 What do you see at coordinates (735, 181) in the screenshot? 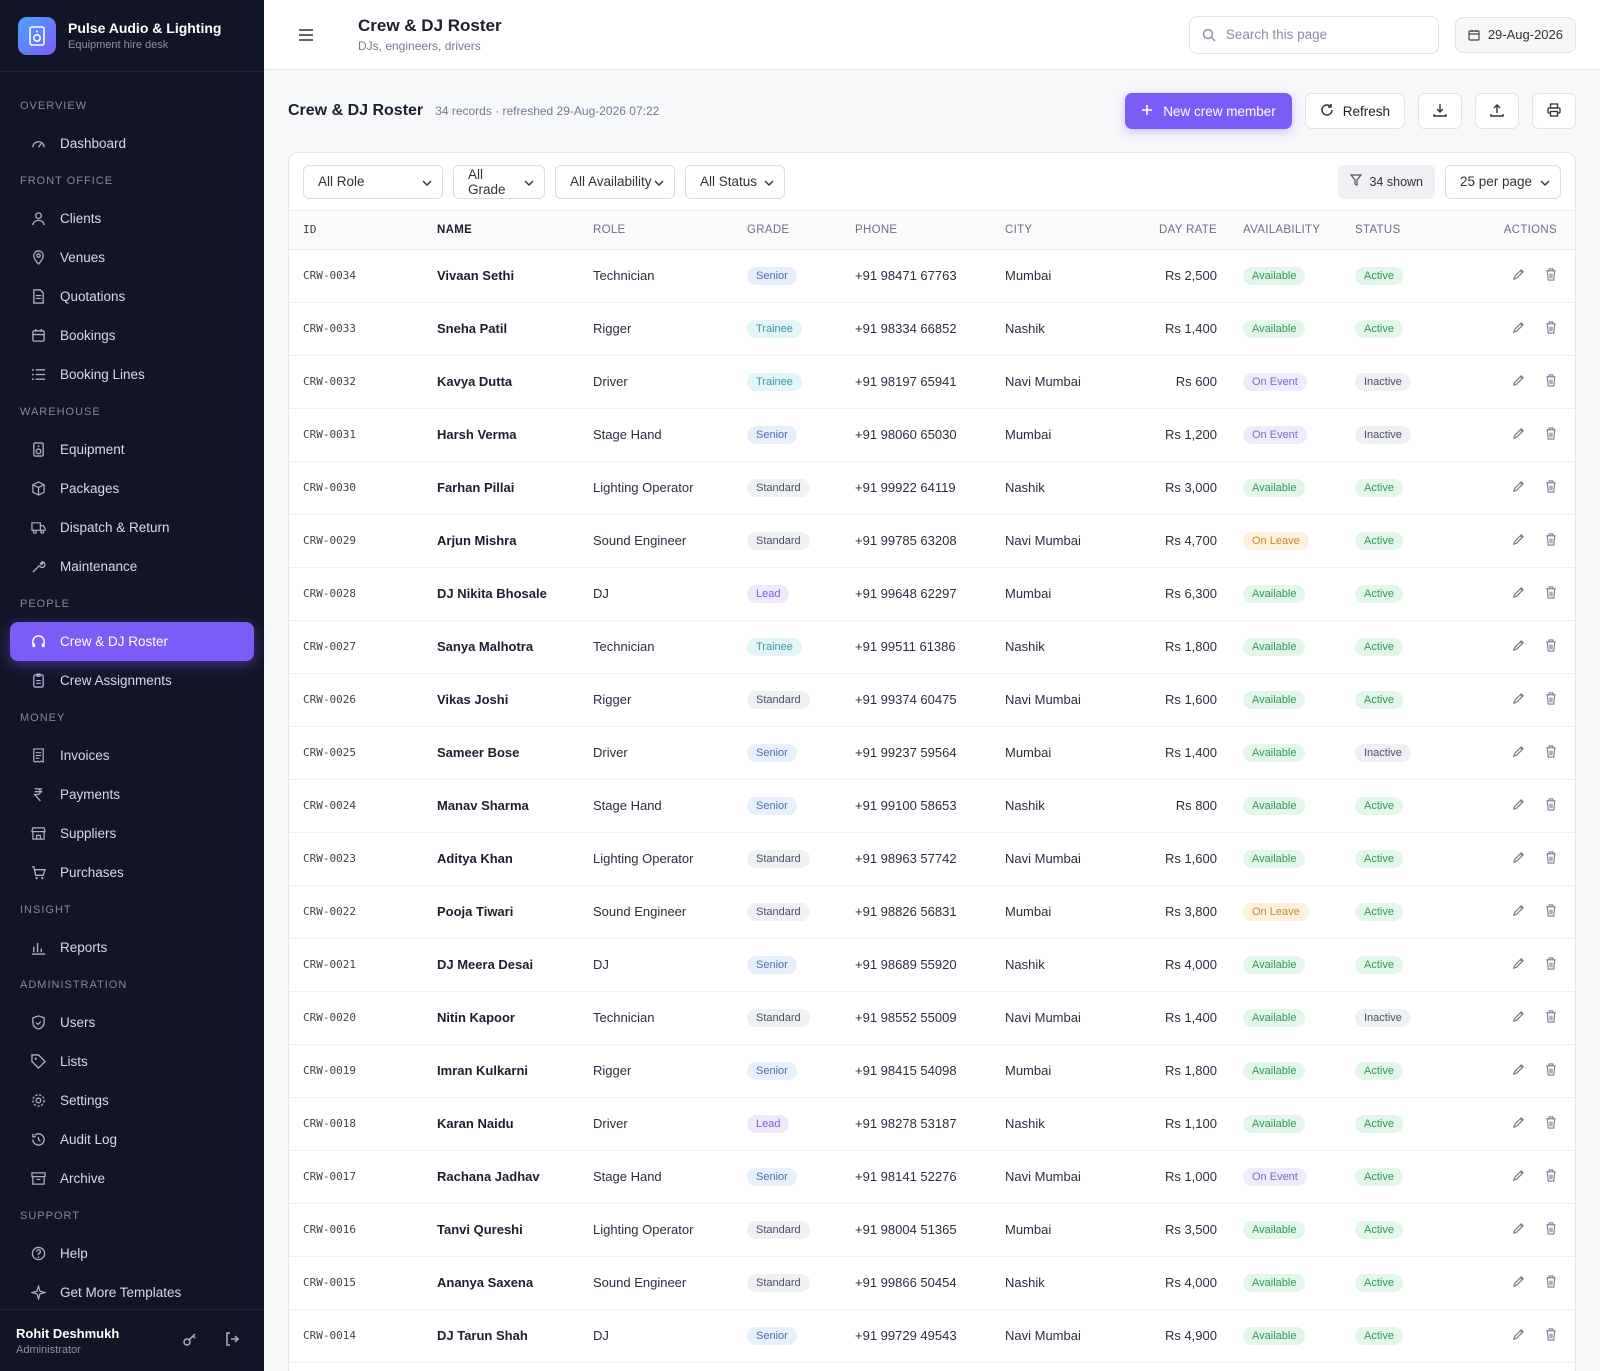
I see `status-filter: All Status` at bounding box center [735, 181].